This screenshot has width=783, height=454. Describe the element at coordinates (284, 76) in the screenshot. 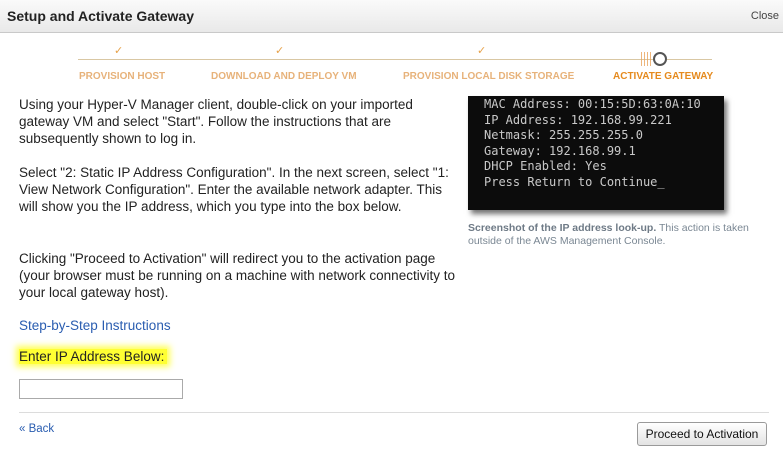

I see `step-download-deploy-vm: DOWNLOAD AND DEPLOY VM` at that location.